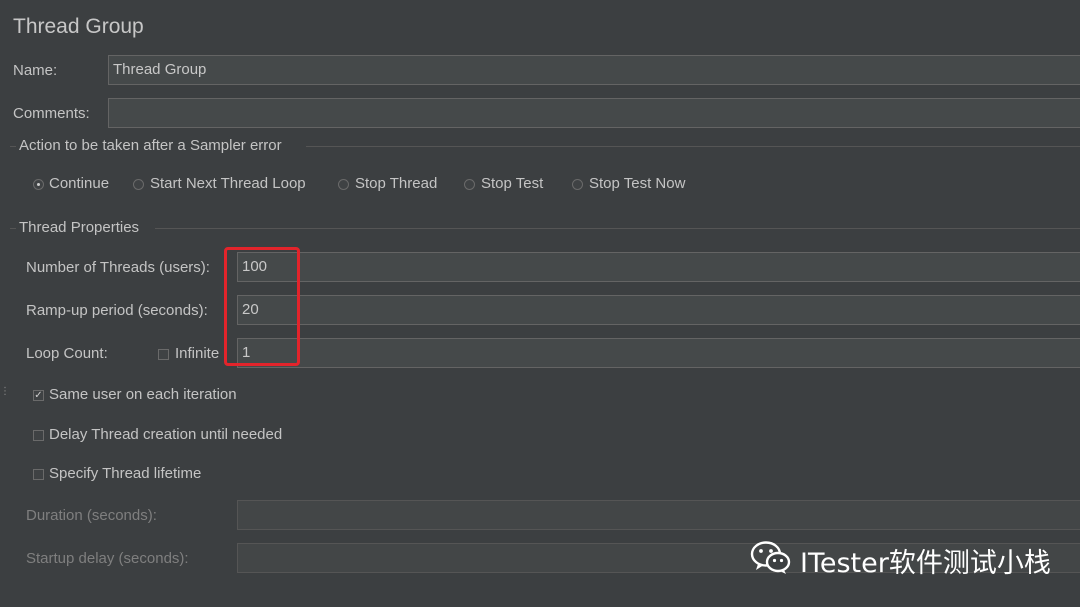 This screenshot has height=607, width=1080. Describe the element at coordinates (91, 515) in the screenshot. I see `duration-label: Duration (seconds):` at that location.